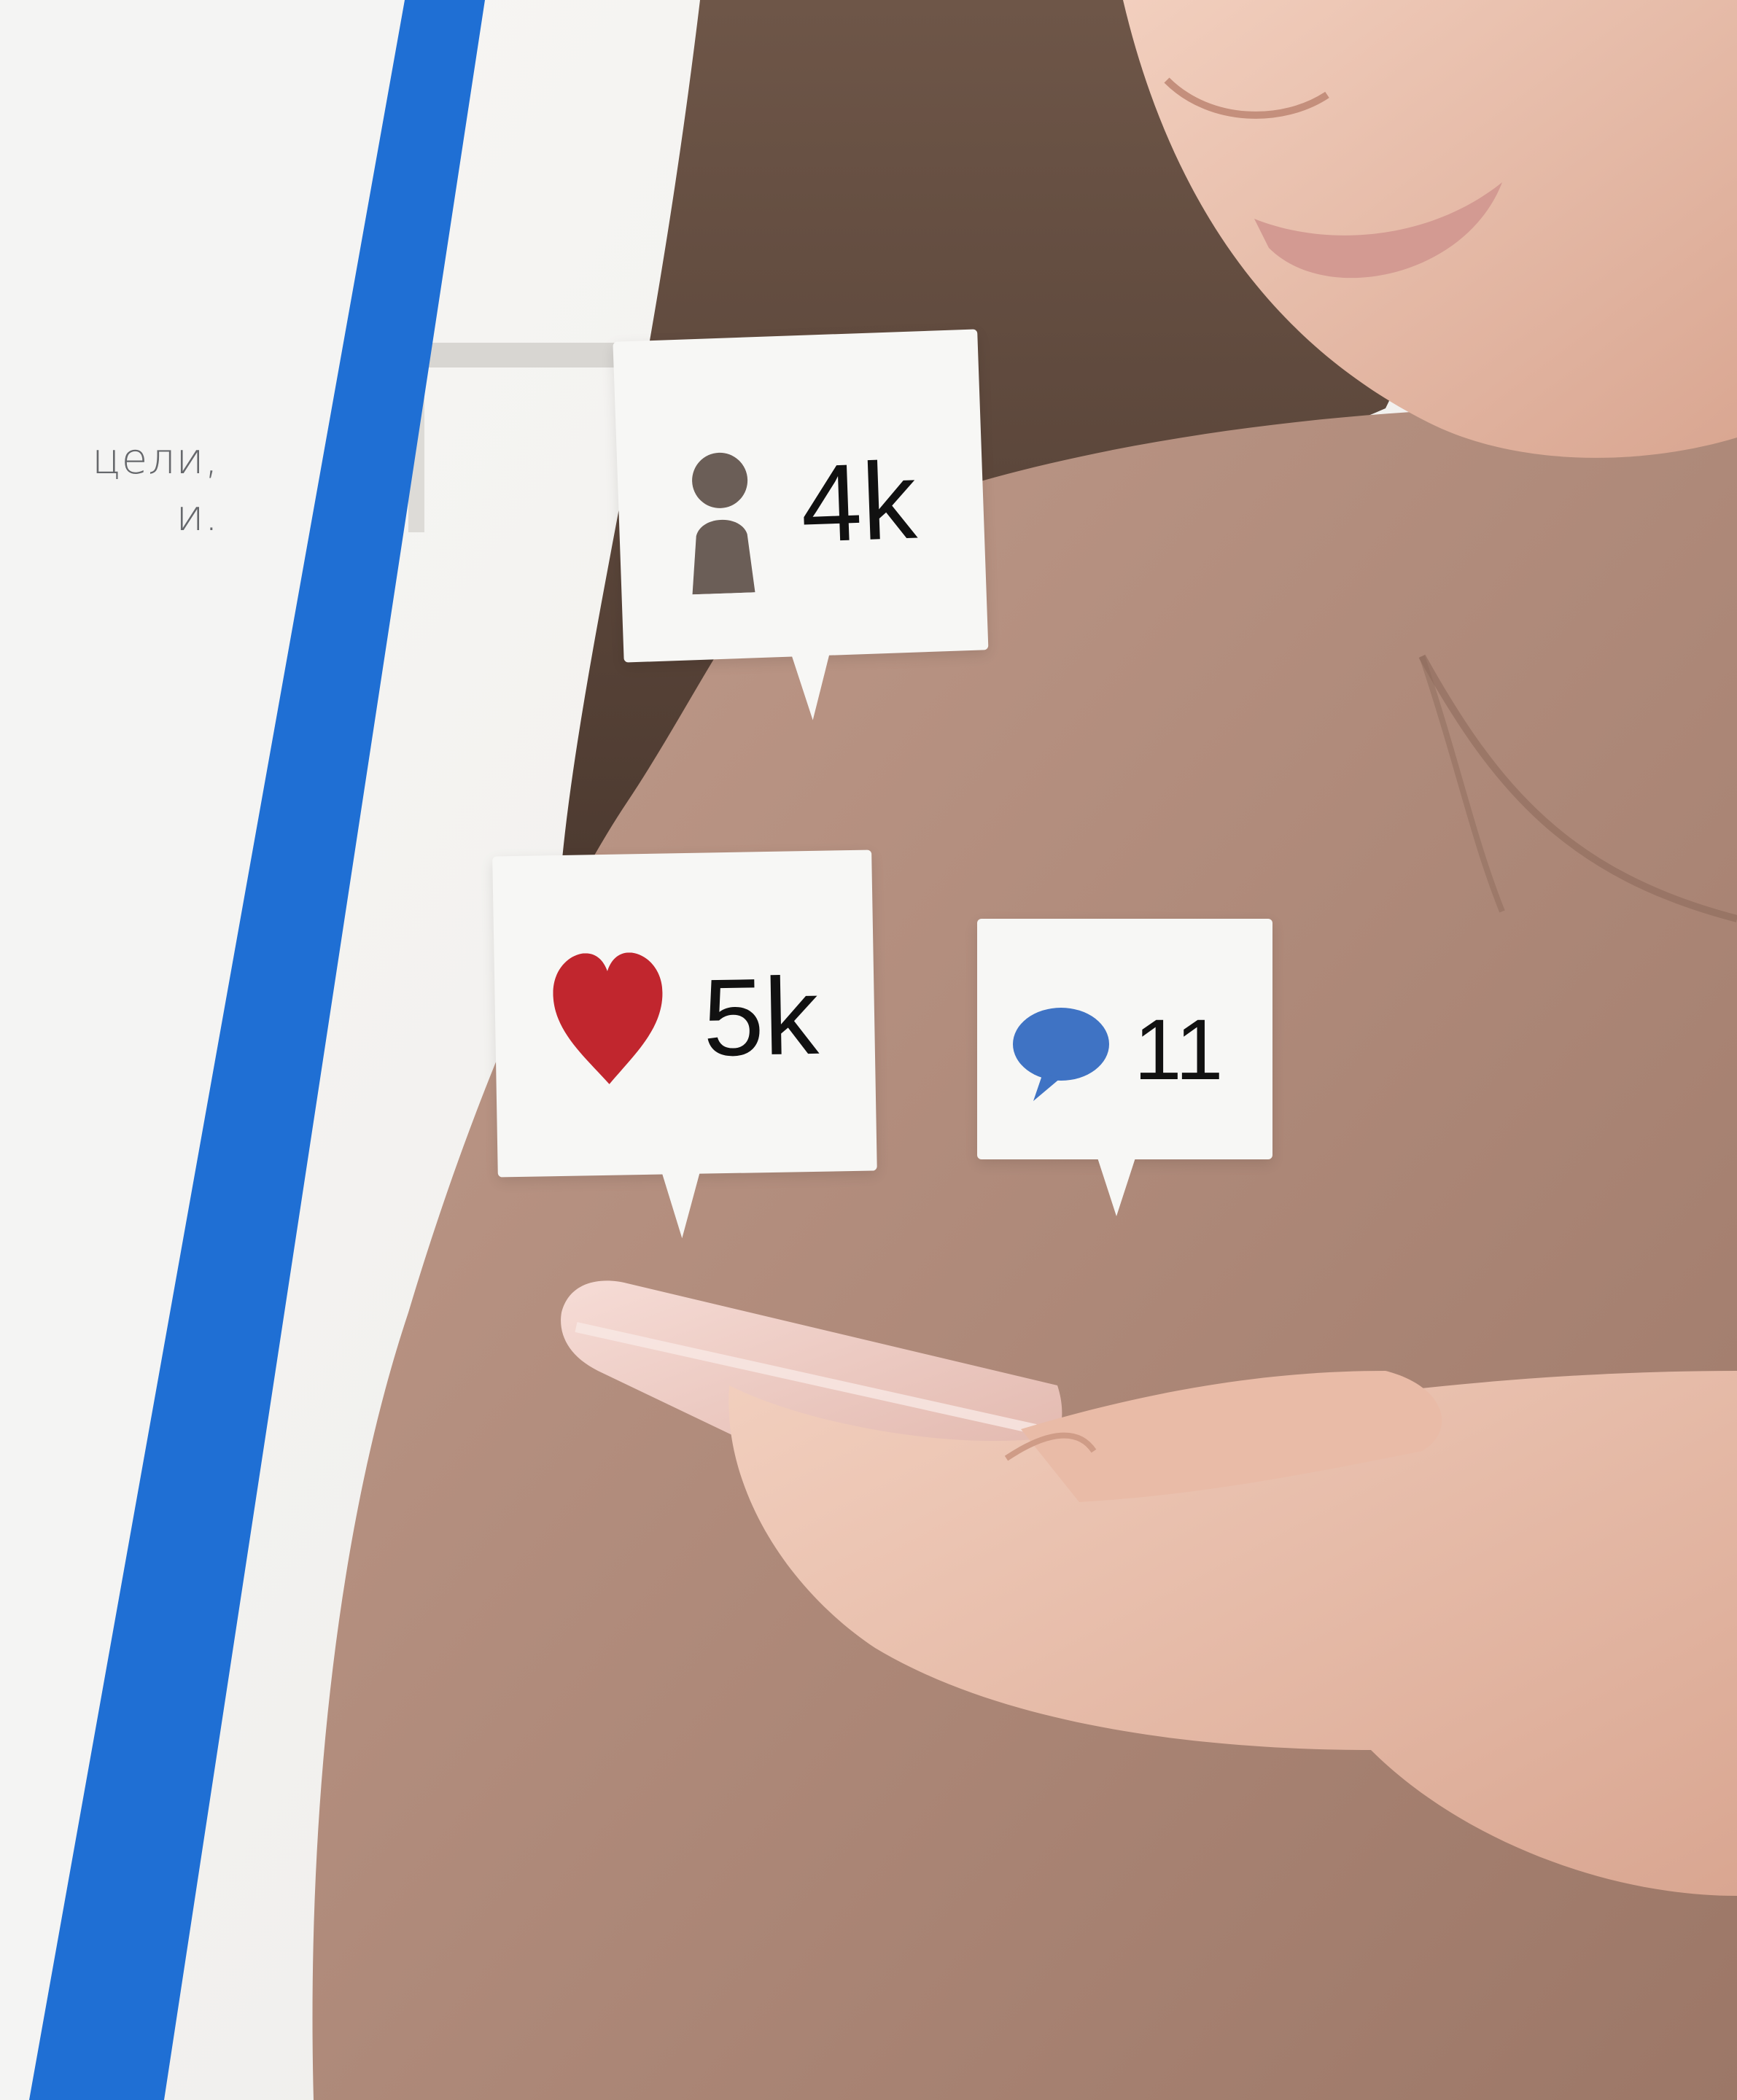  I want to click on followers-bubble: 4k, so click(802, 539).